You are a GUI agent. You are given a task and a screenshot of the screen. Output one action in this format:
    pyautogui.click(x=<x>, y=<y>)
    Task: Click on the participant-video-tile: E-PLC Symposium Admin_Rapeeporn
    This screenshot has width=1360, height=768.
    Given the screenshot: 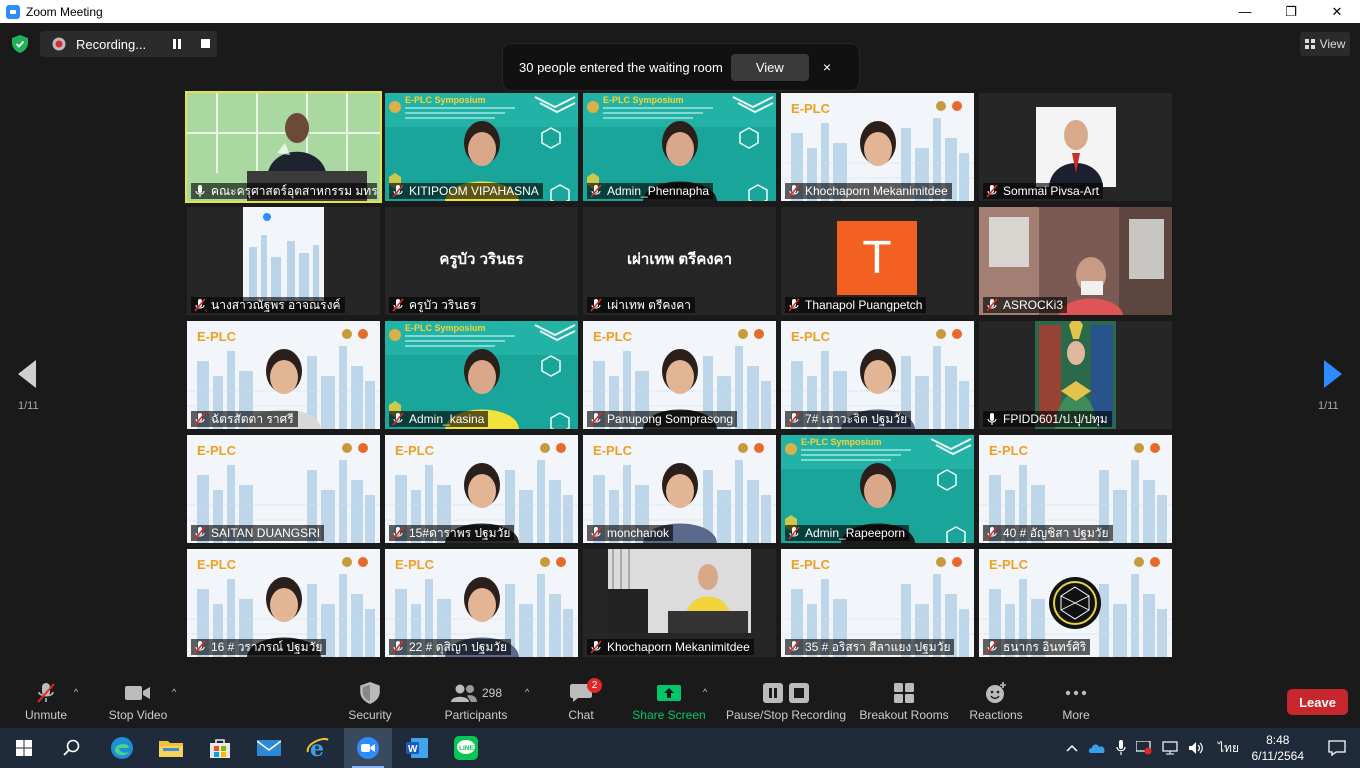 What is the action you would take?
    pyautogui.click(x=877, y=489)
    